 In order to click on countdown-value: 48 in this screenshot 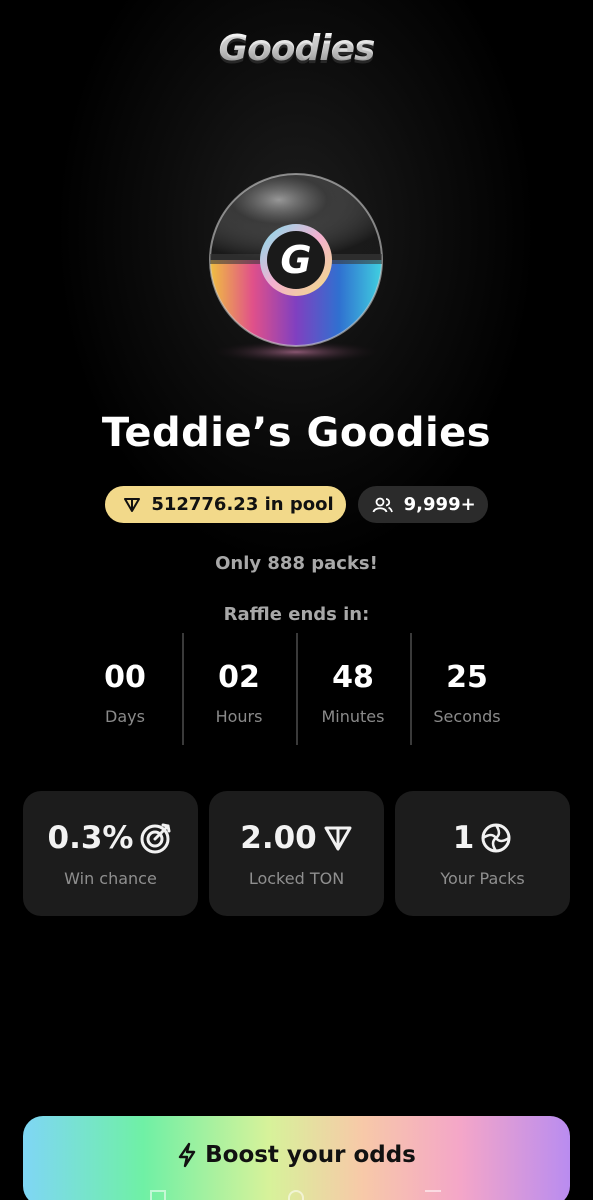, I will do `click(353, 677)`.